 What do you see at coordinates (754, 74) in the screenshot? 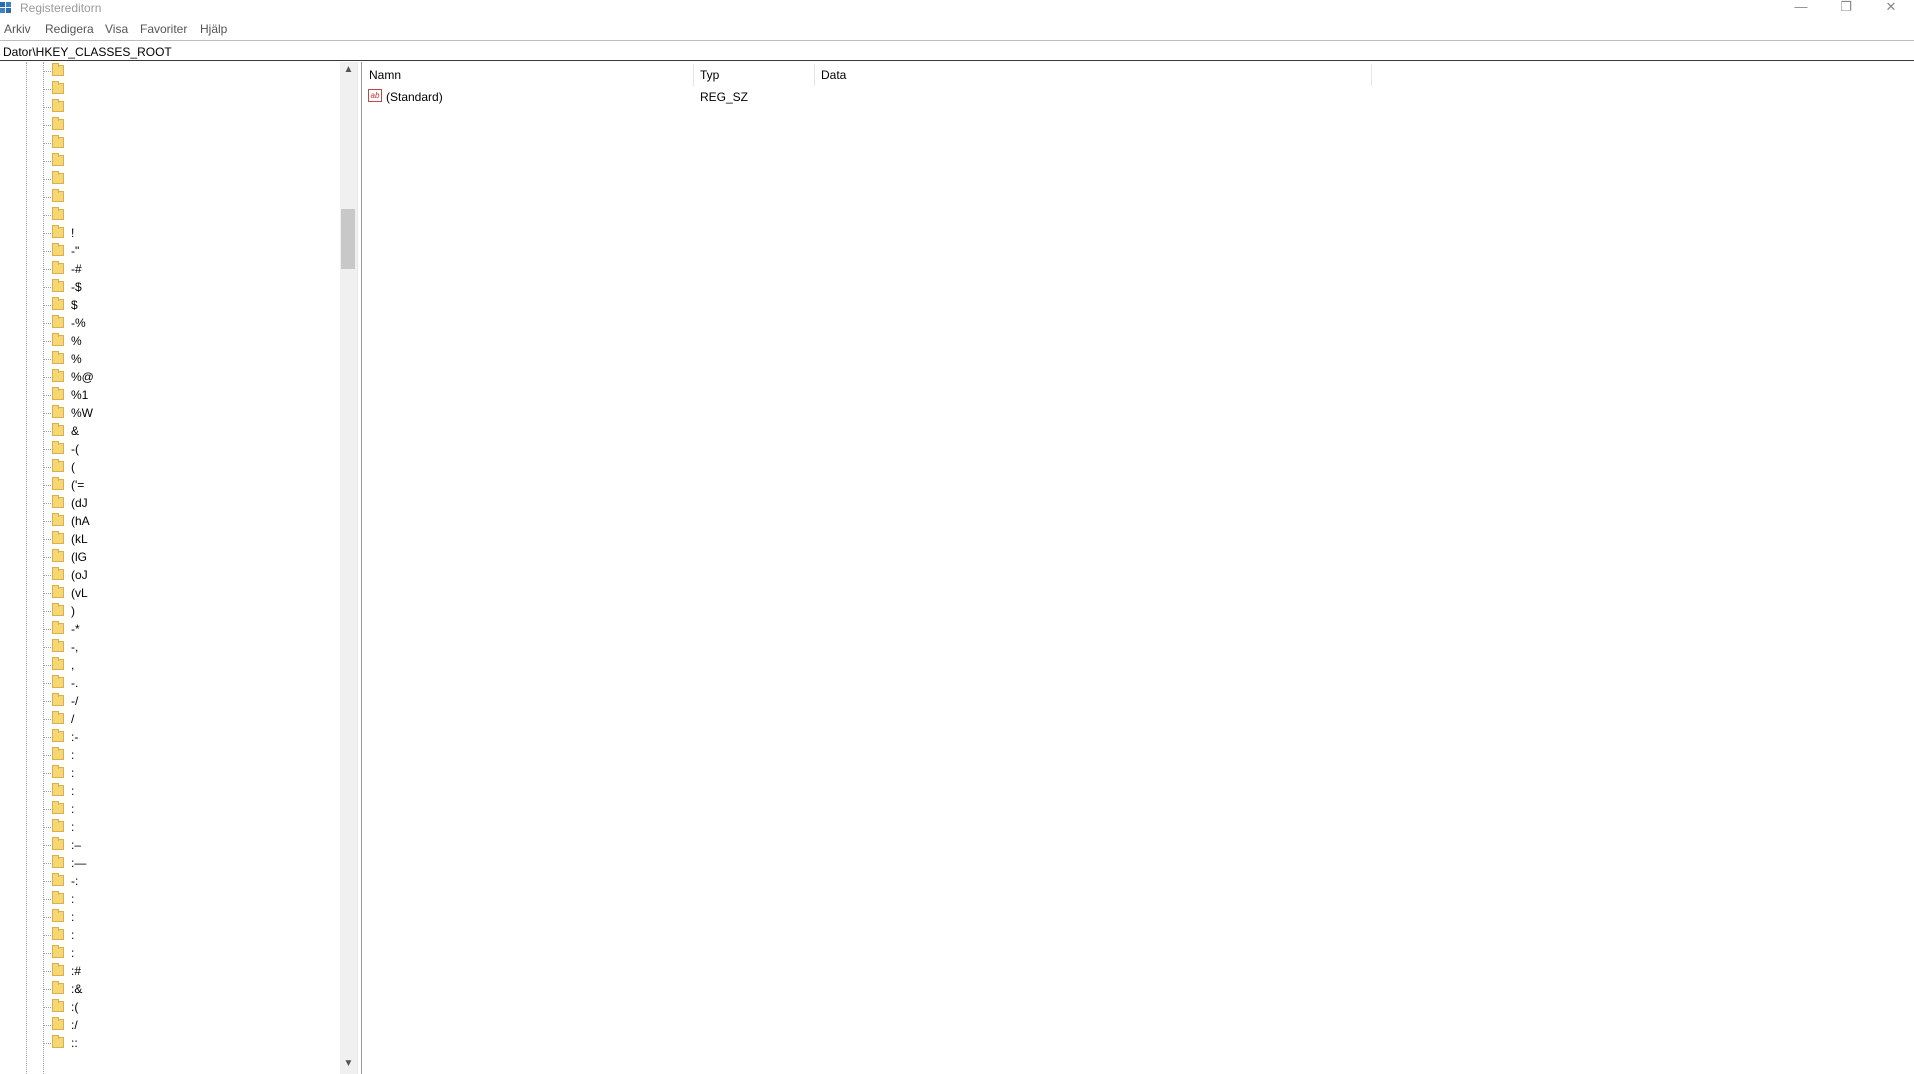
I see `column-header-typ: Typ` at bounding box center [754, 74].